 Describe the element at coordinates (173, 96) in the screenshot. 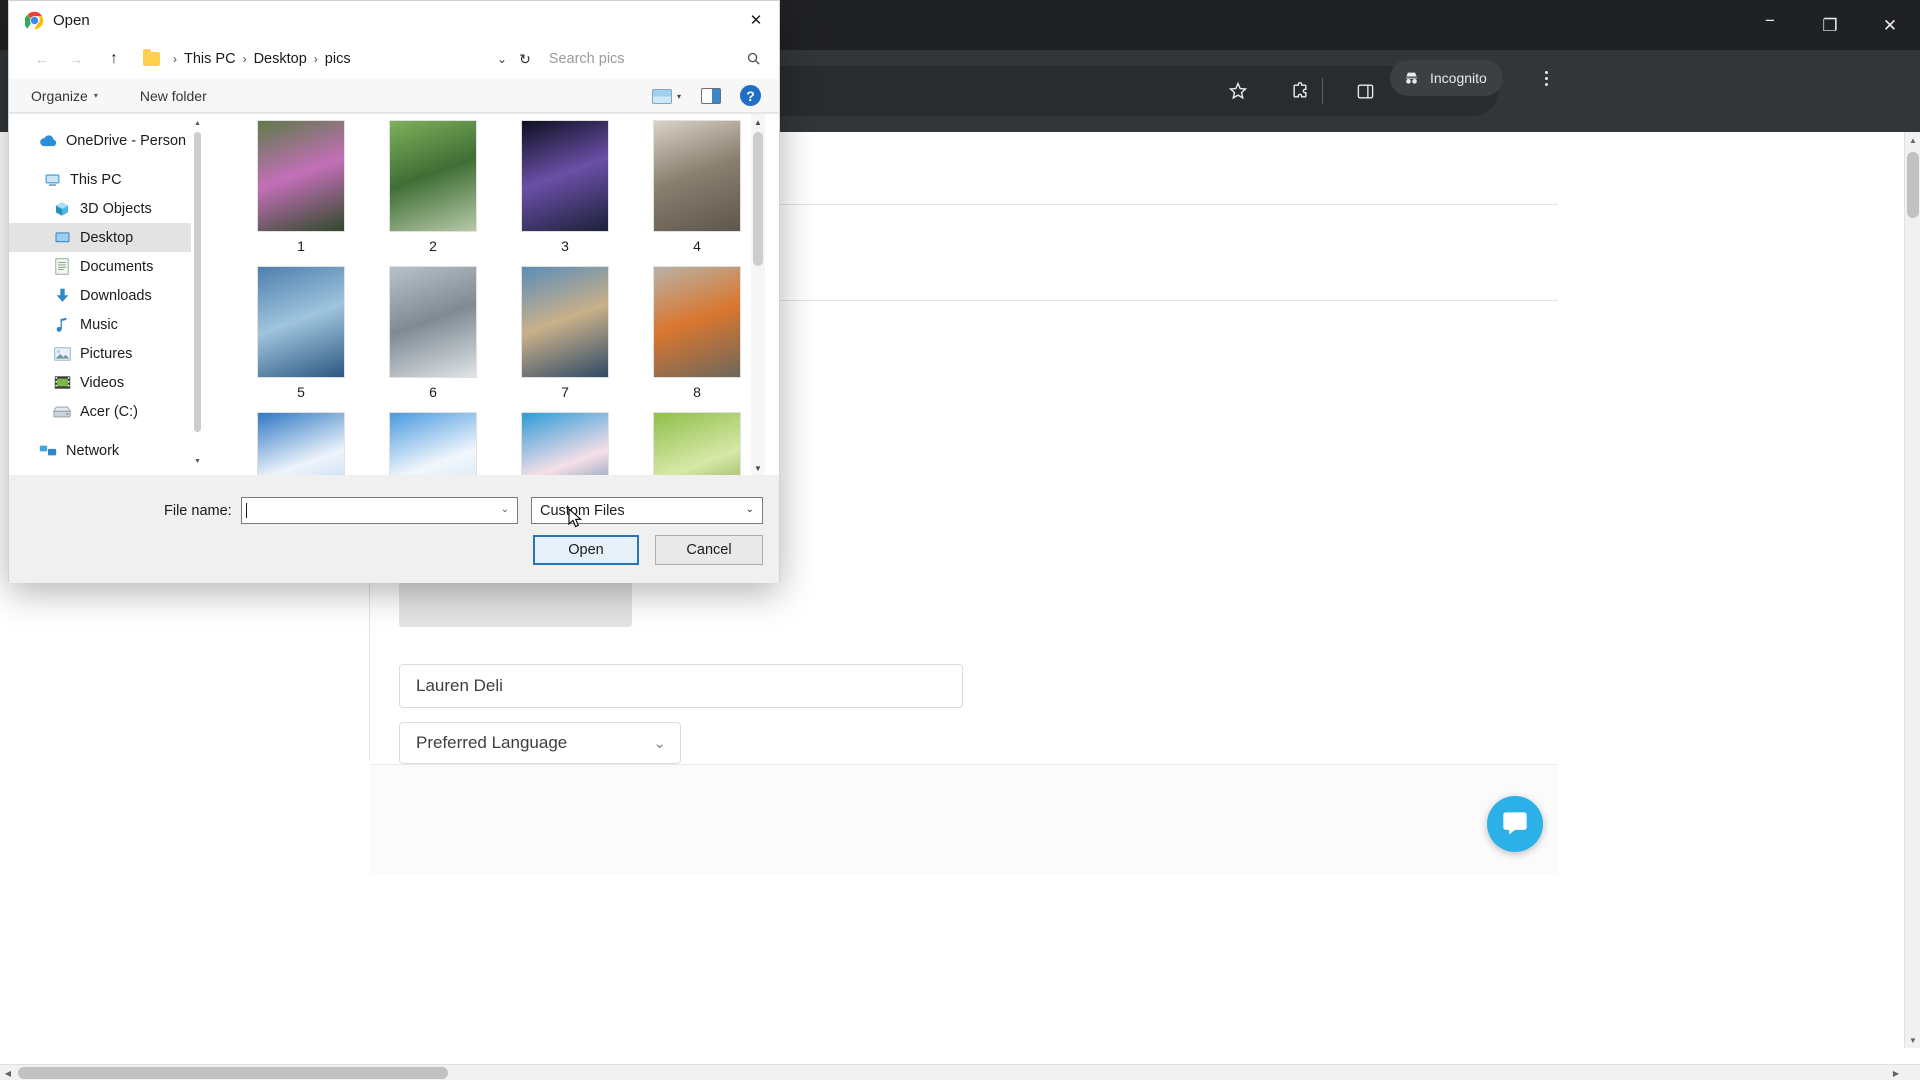

I see `new-folder-button: New folder` at that location.